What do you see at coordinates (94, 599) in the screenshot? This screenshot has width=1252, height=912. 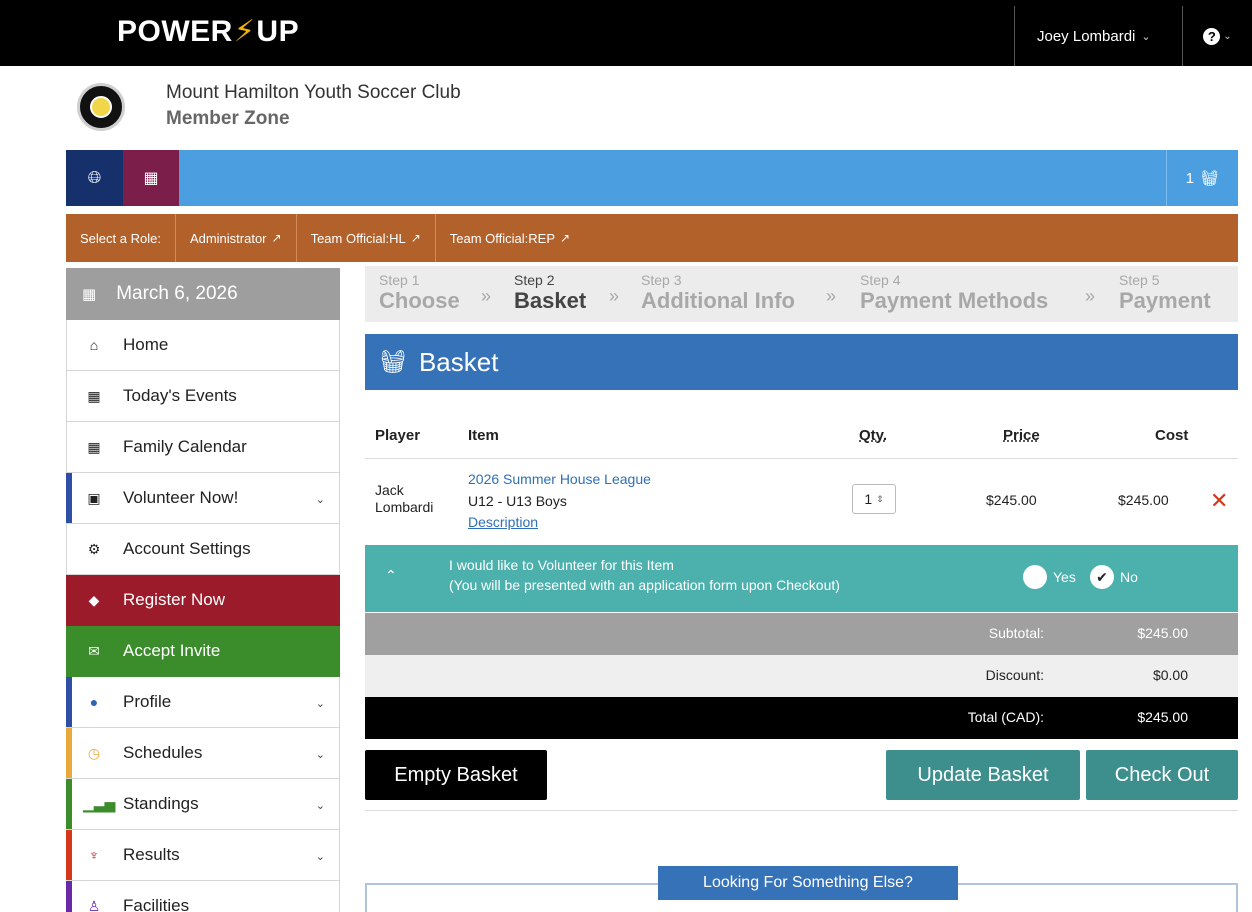 I see `tag-icon: ◆` at bounding box center [94, 599].